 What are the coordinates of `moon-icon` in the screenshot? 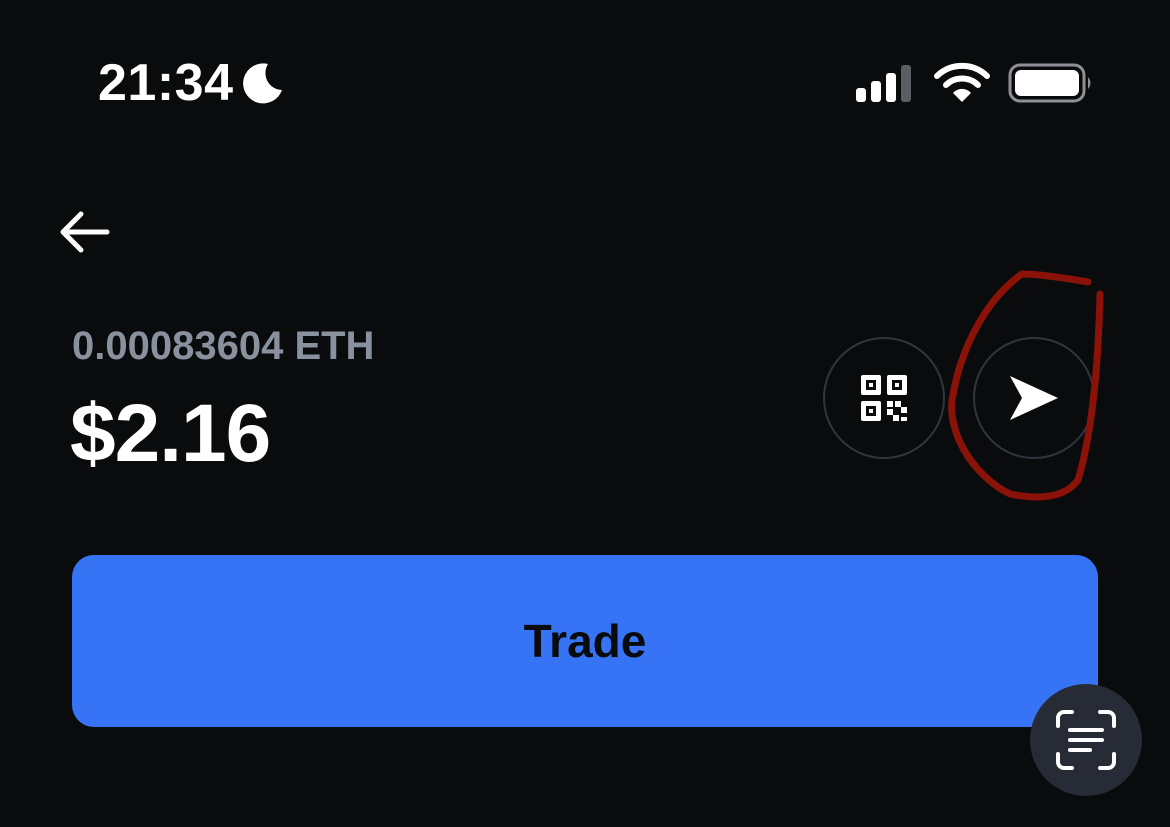 It's located at (262, 83).